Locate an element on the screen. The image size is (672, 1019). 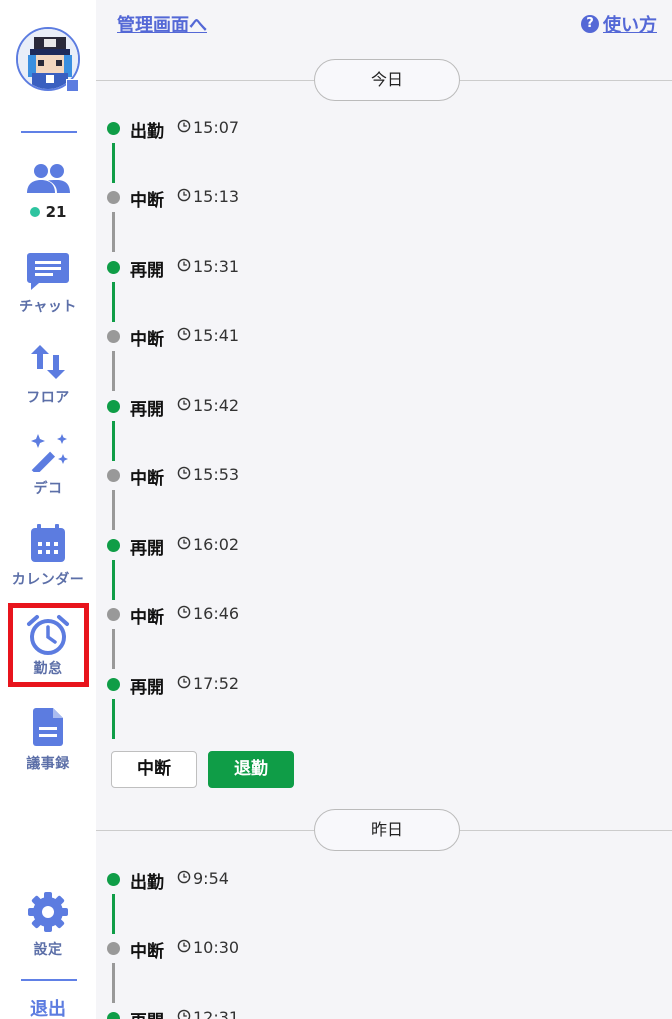
day-separator-yesterday: 昨日 is located at coordinates (384, 831).